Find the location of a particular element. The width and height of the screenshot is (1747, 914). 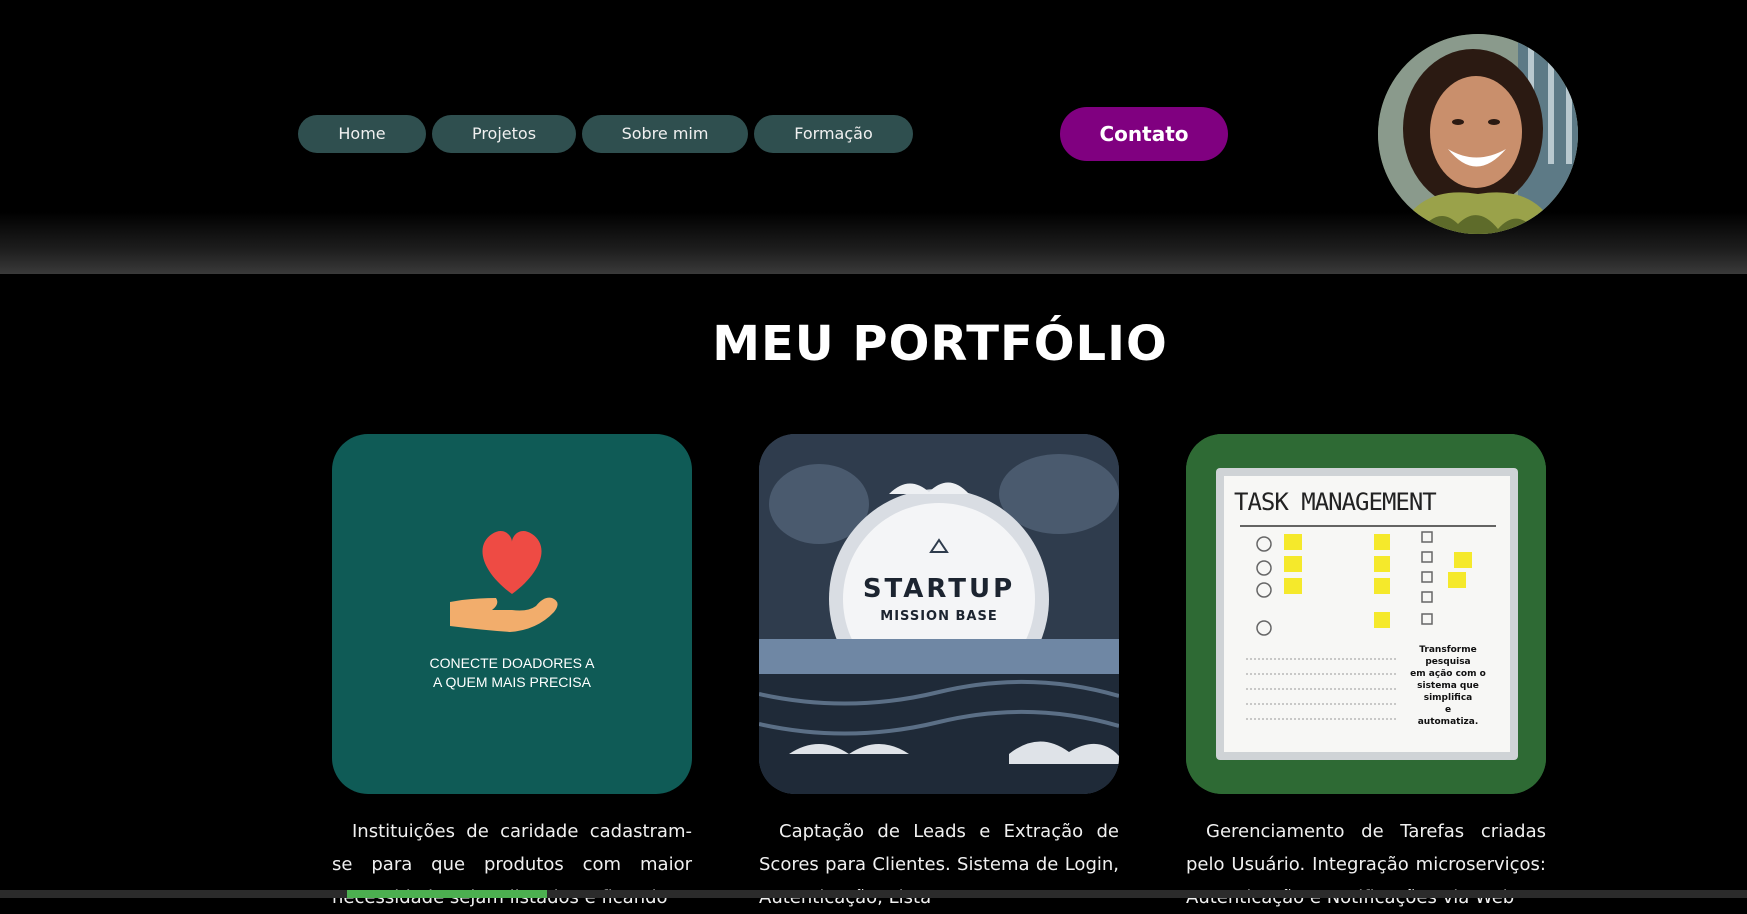

taskbar-progress-indicator is located at coordinates (447, 894).